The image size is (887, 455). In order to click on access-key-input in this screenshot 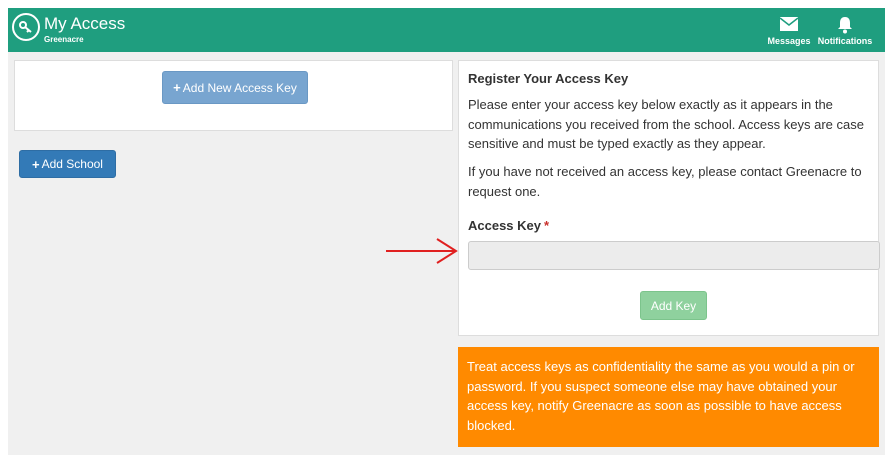, I will do `click(674, 255)`.